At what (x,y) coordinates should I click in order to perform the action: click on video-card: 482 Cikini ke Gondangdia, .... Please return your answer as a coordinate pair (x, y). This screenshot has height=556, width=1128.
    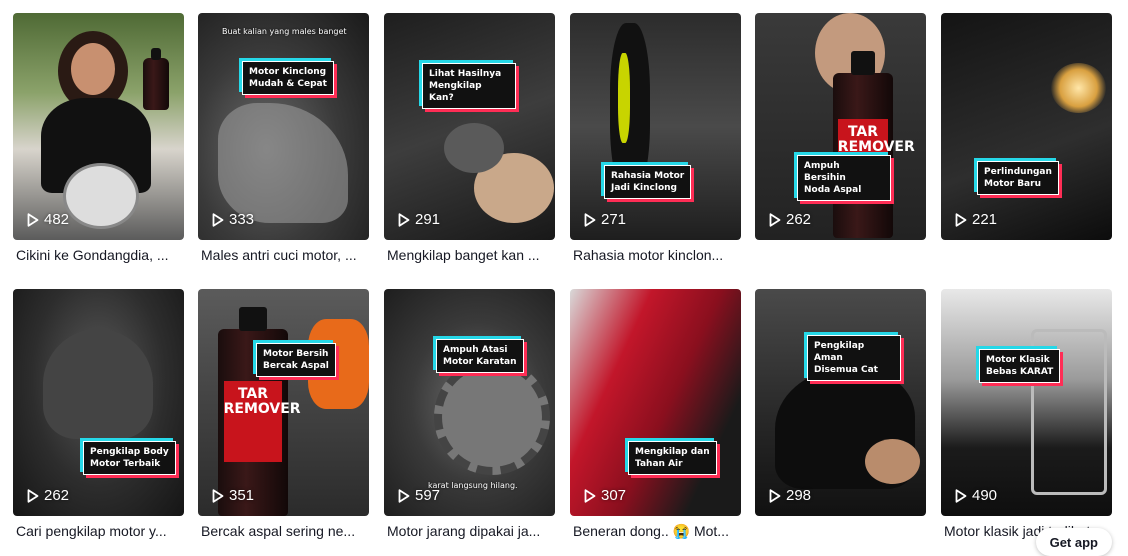
    Looking at the image, I should click on (98, 138).